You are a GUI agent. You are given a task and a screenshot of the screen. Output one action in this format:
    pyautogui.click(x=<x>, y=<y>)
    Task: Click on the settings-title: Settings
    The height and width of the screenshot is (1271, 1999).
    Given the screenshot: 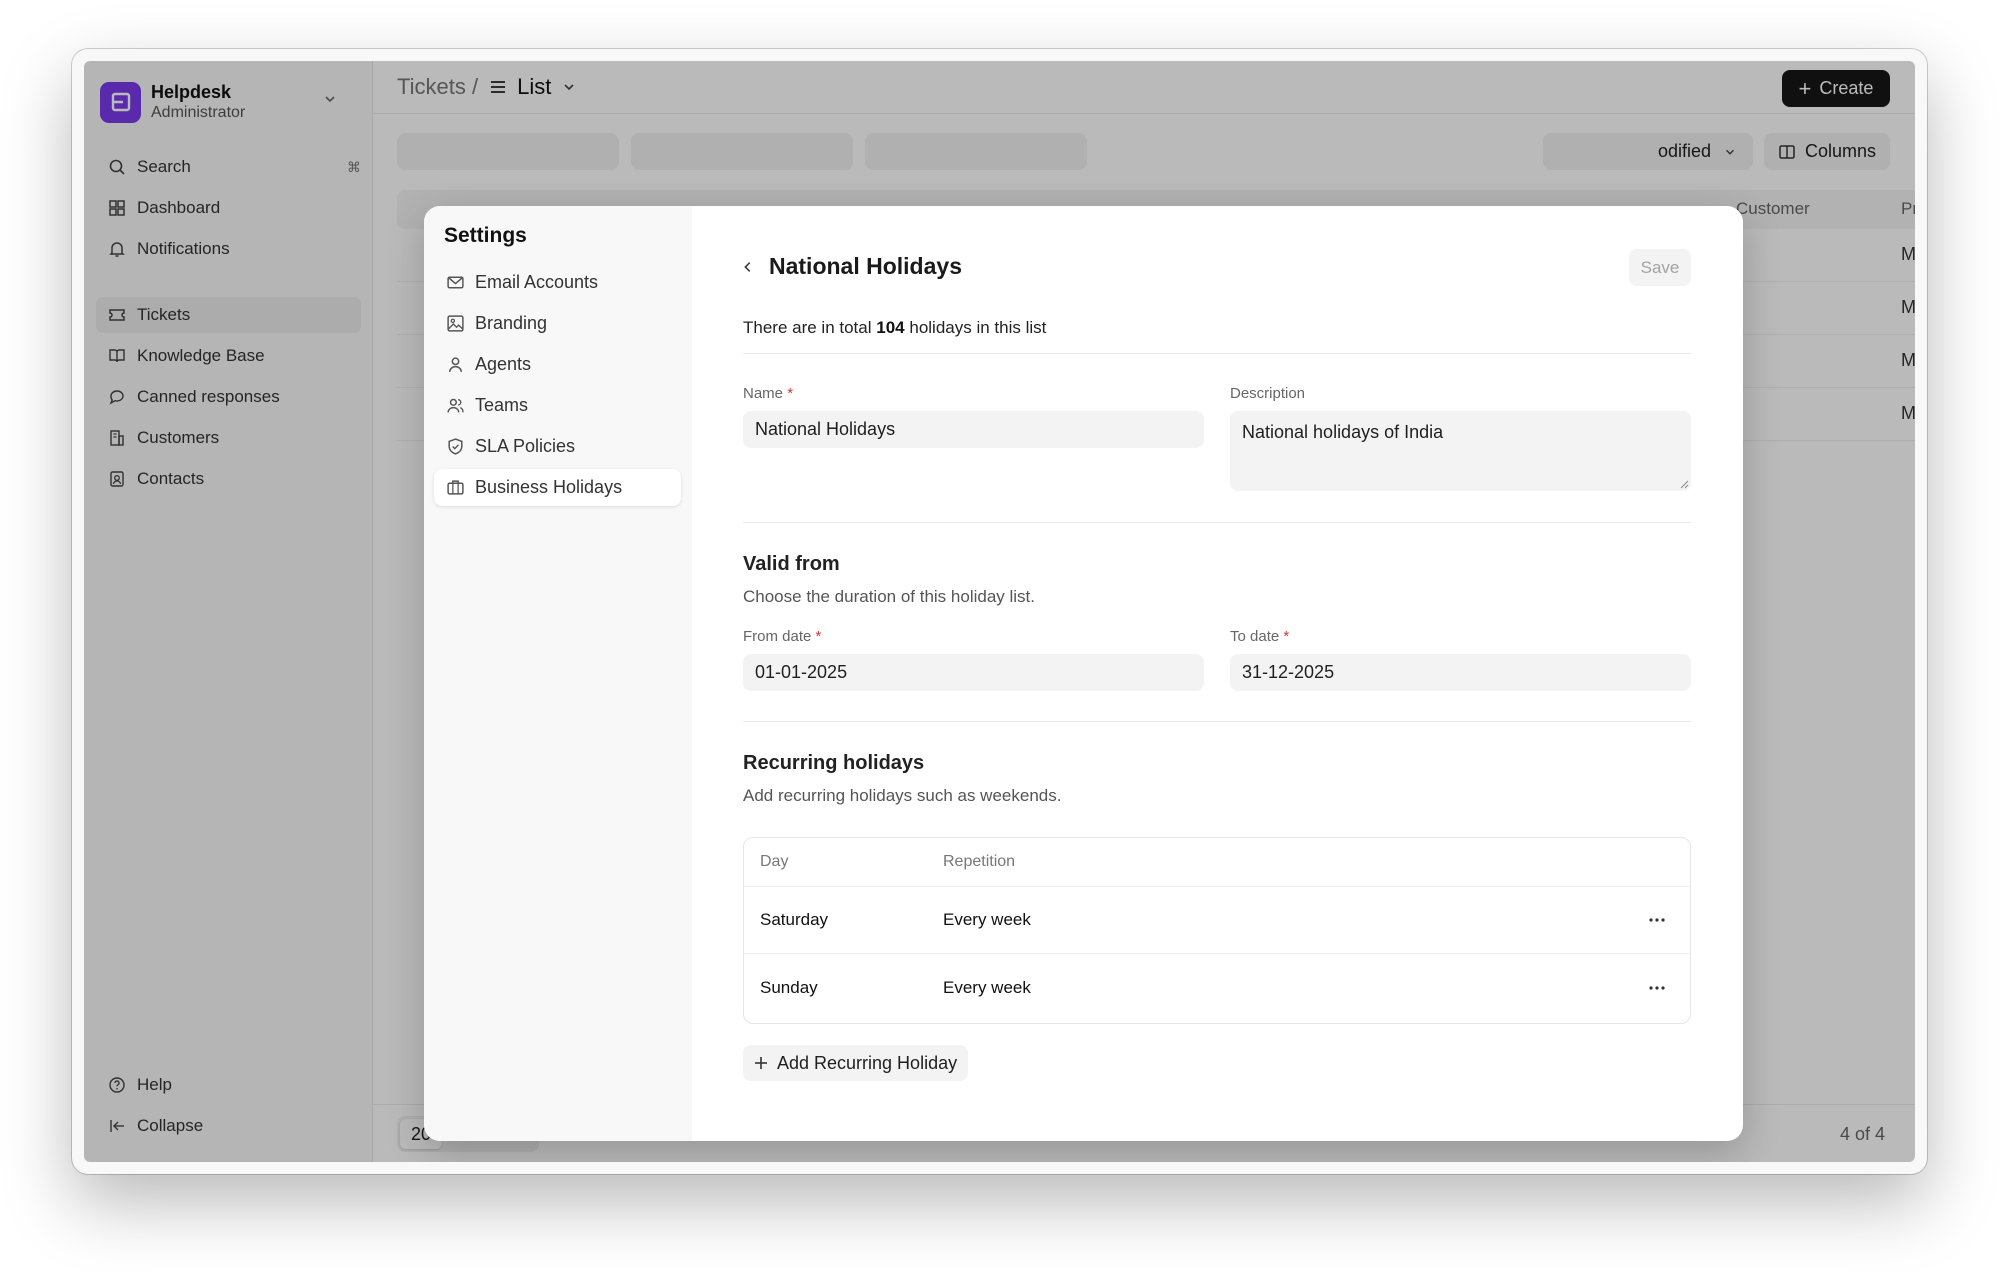 What is the action you would take?
    pyautogui.click(x=485, y=235)
    